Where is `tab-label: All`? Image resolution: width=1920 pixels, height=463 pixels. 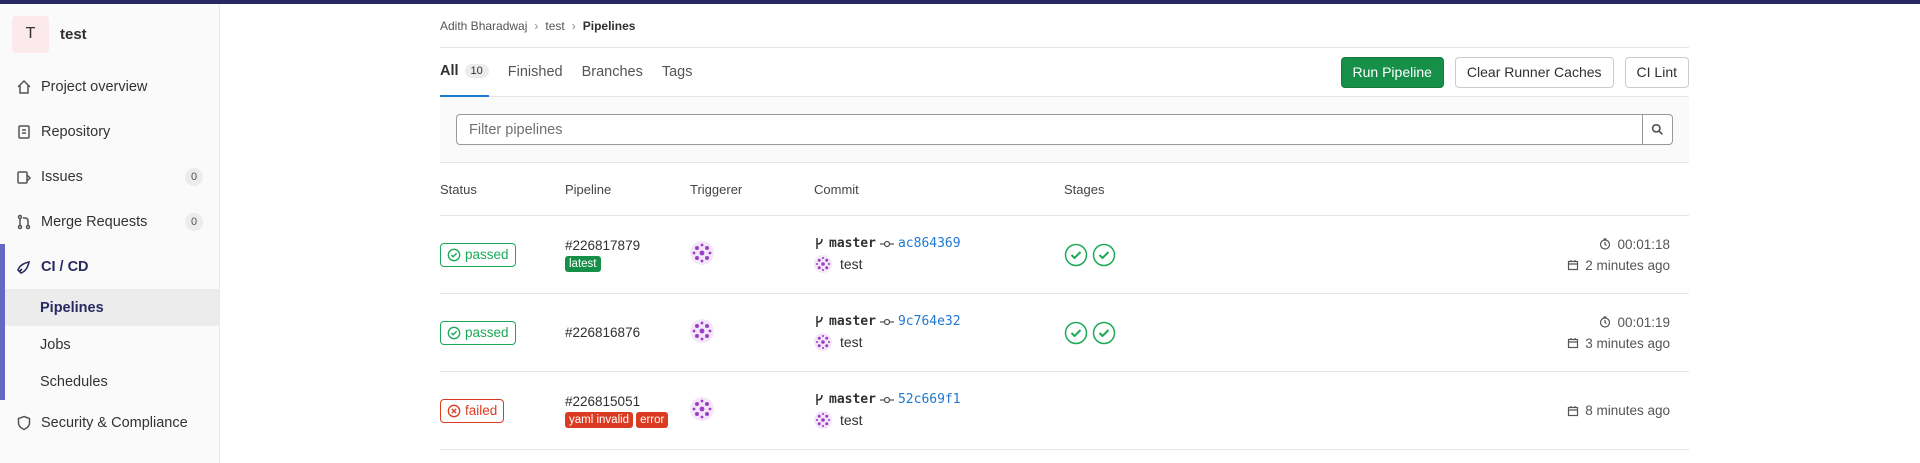 tab-label: All is located at coordinates (449, 71).